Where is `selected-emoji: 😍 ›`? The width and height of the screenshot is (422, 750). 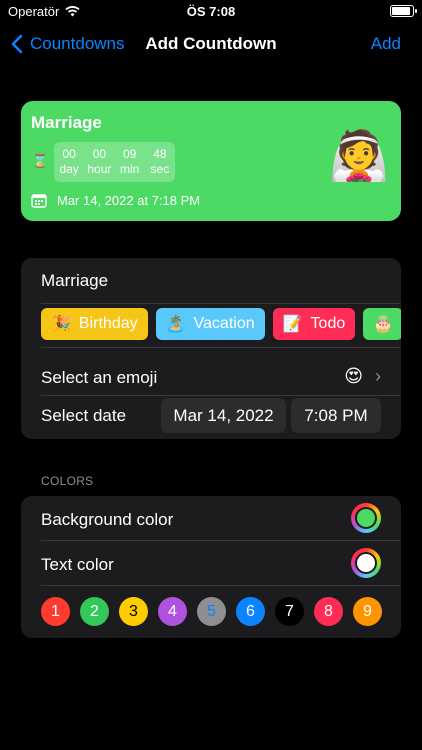
selected-emoji: 😍 › is located at coordinates (362, 376).